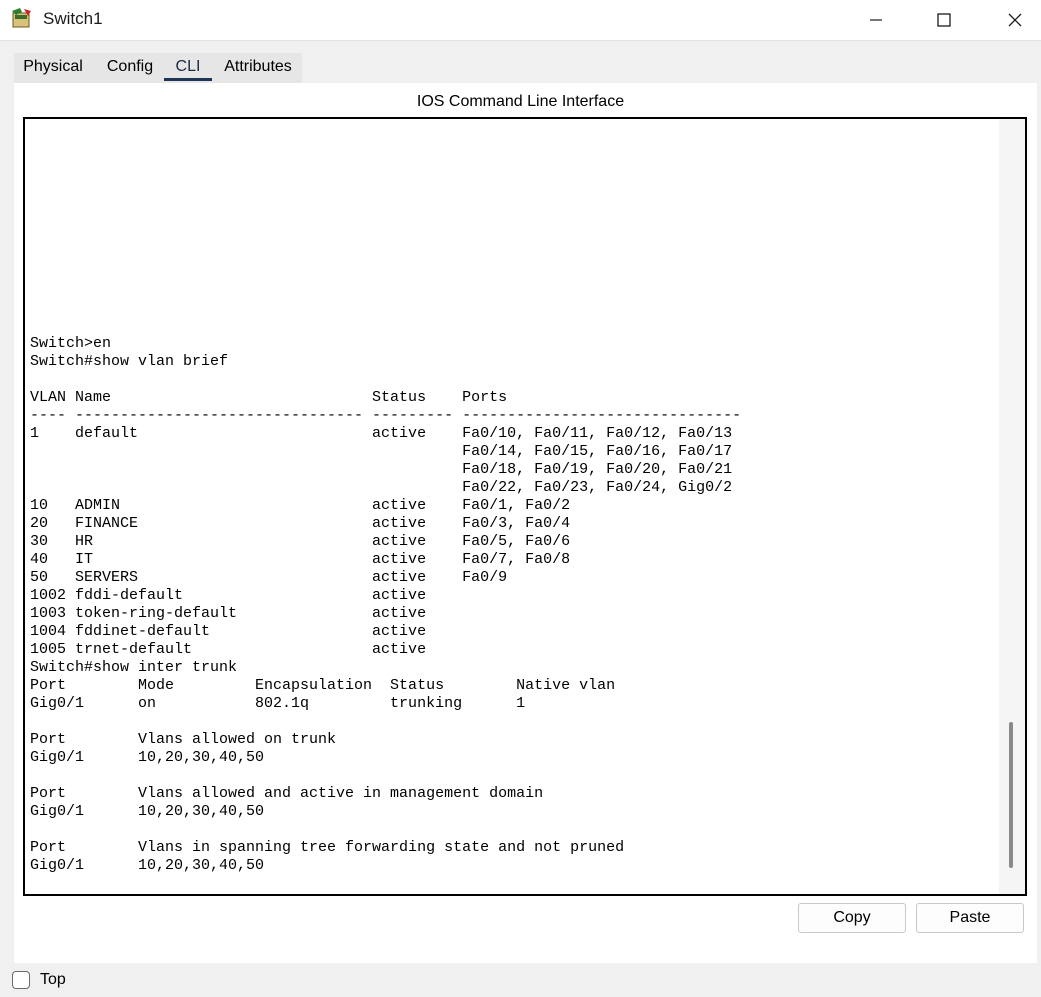  I want to click on maximize-button, so click(944, 20).